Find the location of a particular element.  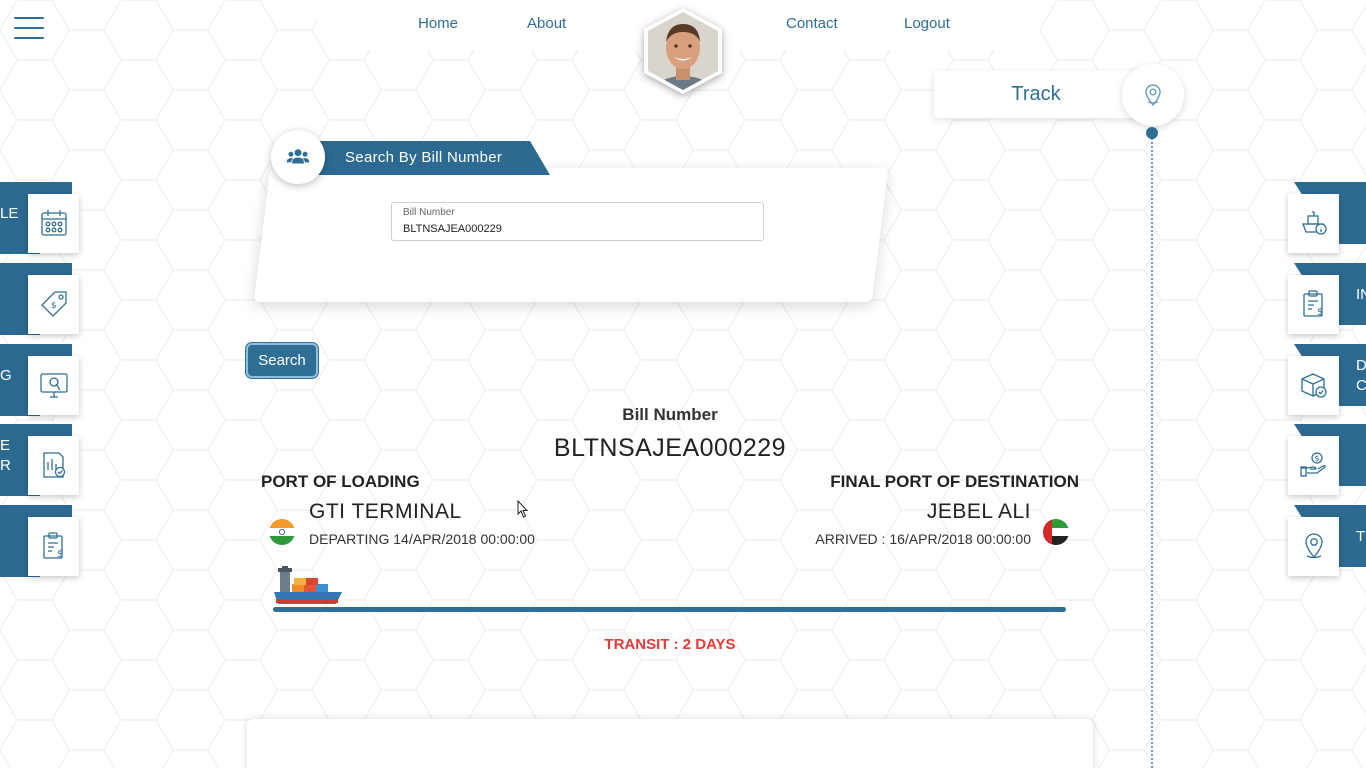

report-check-icon is located at coordinates (54, 465).